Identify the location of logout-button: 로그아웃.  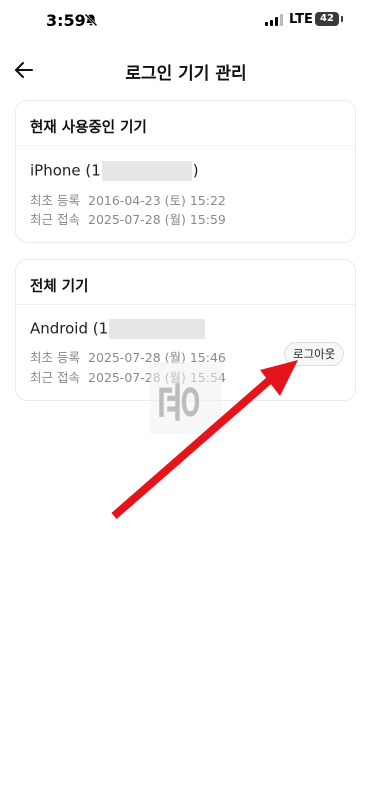
(314, 354).